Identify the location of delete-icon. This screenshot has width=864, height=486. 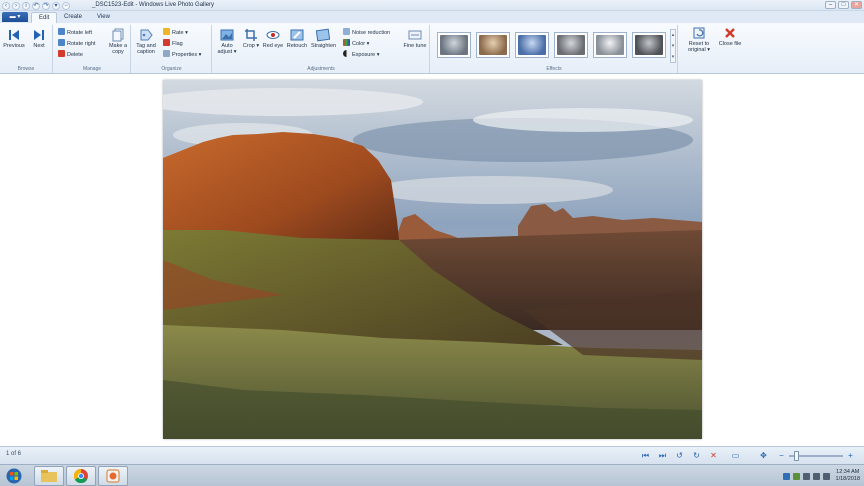
(61, 53).